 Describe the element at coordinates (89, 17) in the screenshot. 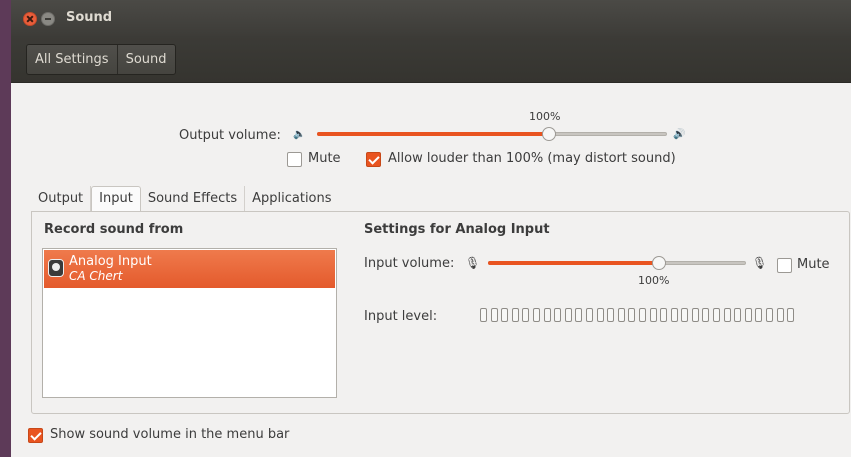

I see `window-title: Sound` at that location.